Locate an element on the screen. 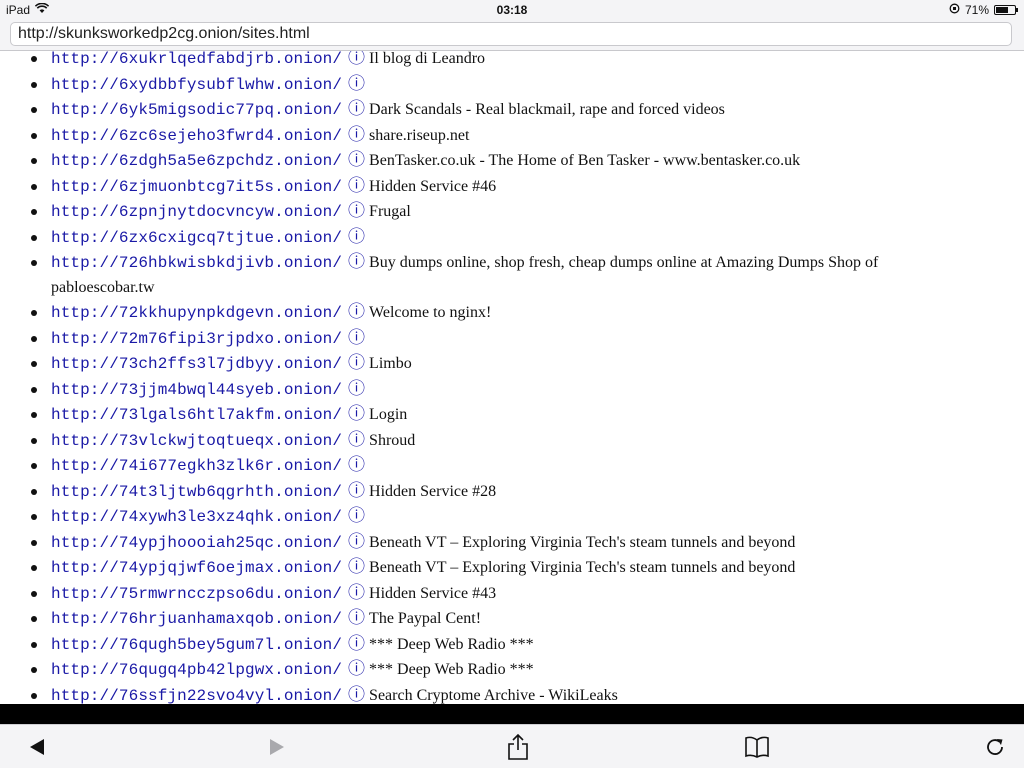 This screenshot has height=768, width=1024. site-title: Login is located at coordinates (388, 414).